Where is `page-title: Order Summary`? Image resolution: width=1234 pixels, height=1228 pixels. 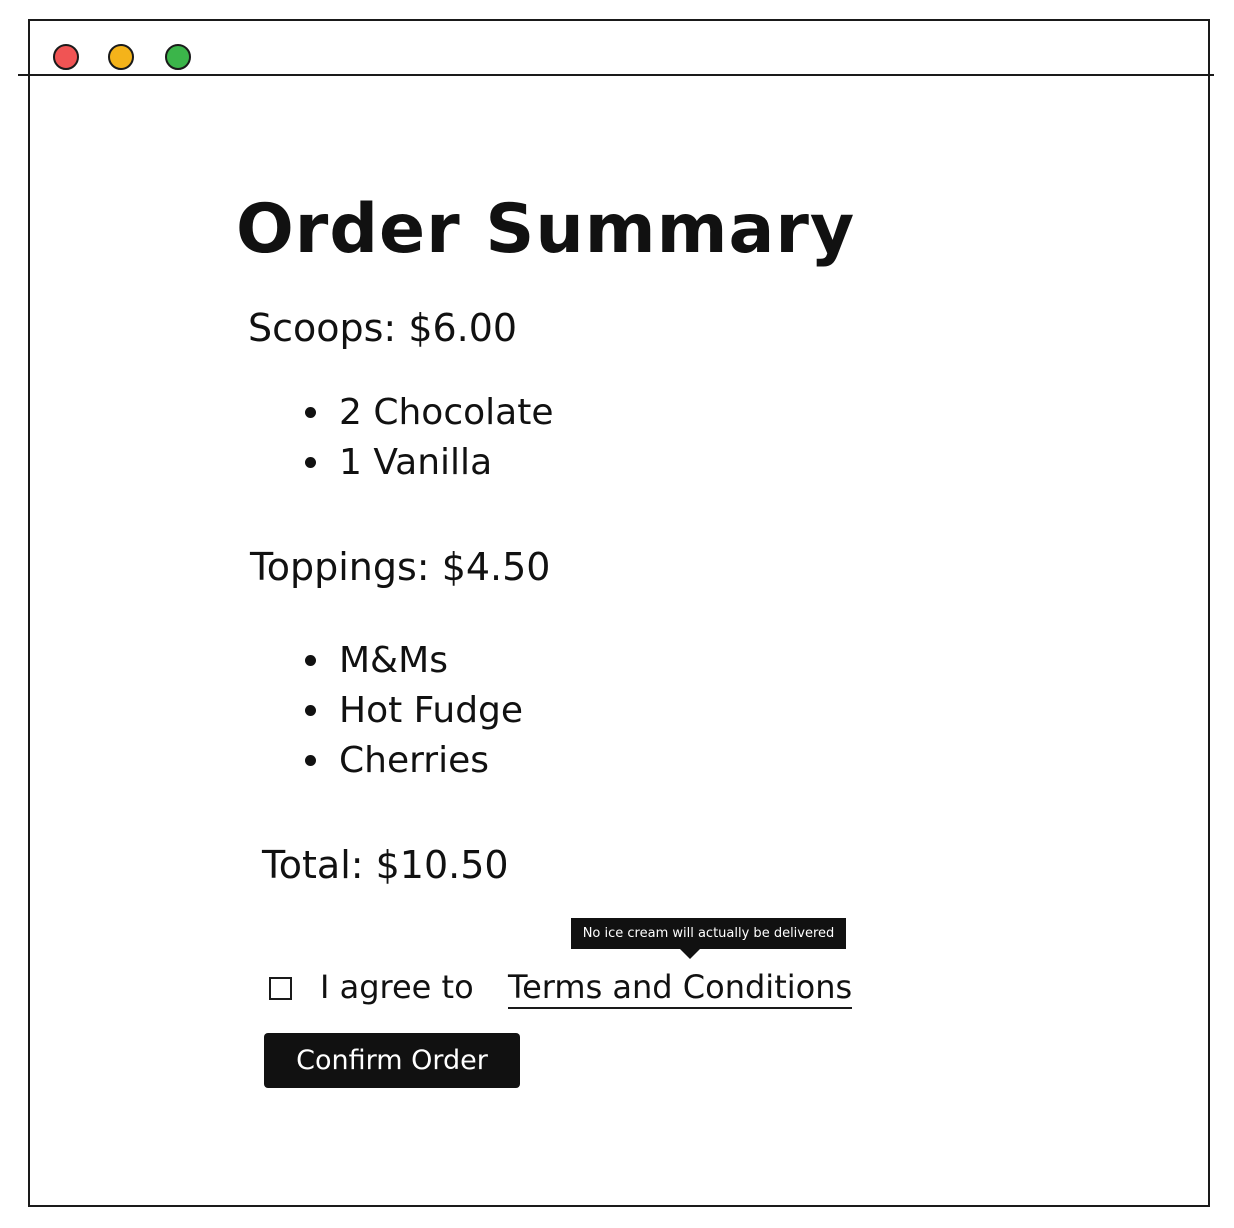
page-title: Order Summary is located at coordinates (546, 229).